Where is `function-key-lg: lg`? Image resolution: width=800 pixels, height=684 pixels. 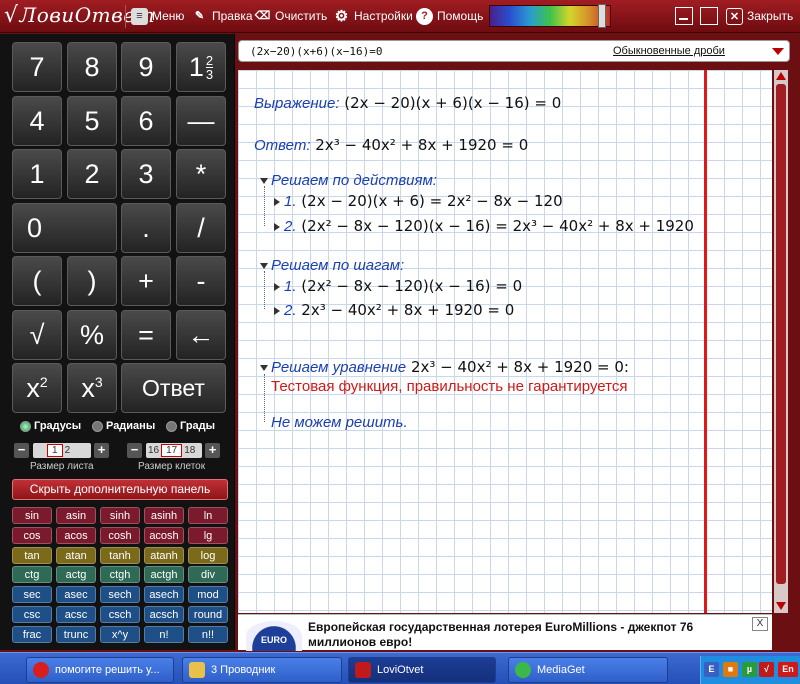
function-key-lg: lg is located at coordinates (208, 535).